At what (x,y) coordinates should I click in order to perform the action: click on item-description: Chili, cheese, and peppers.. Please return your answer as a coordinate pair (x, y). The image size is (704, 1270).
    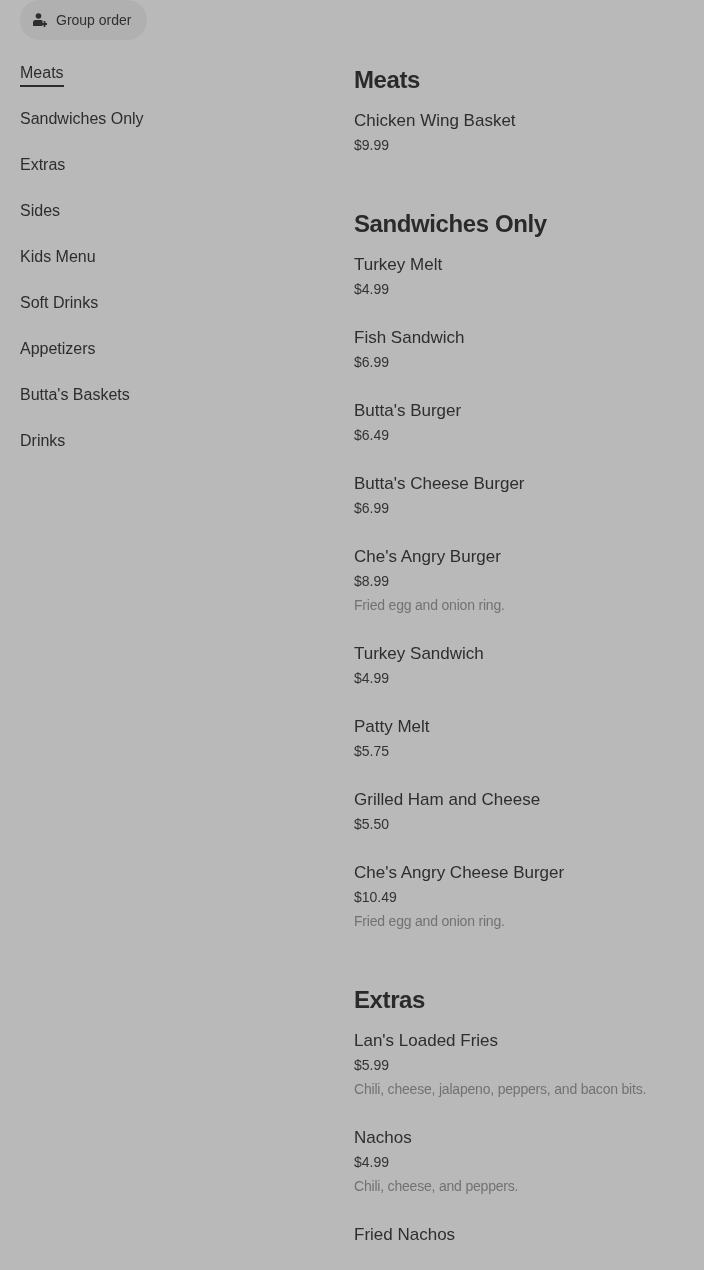
    Looking at the image, I should click on (436, 1186).